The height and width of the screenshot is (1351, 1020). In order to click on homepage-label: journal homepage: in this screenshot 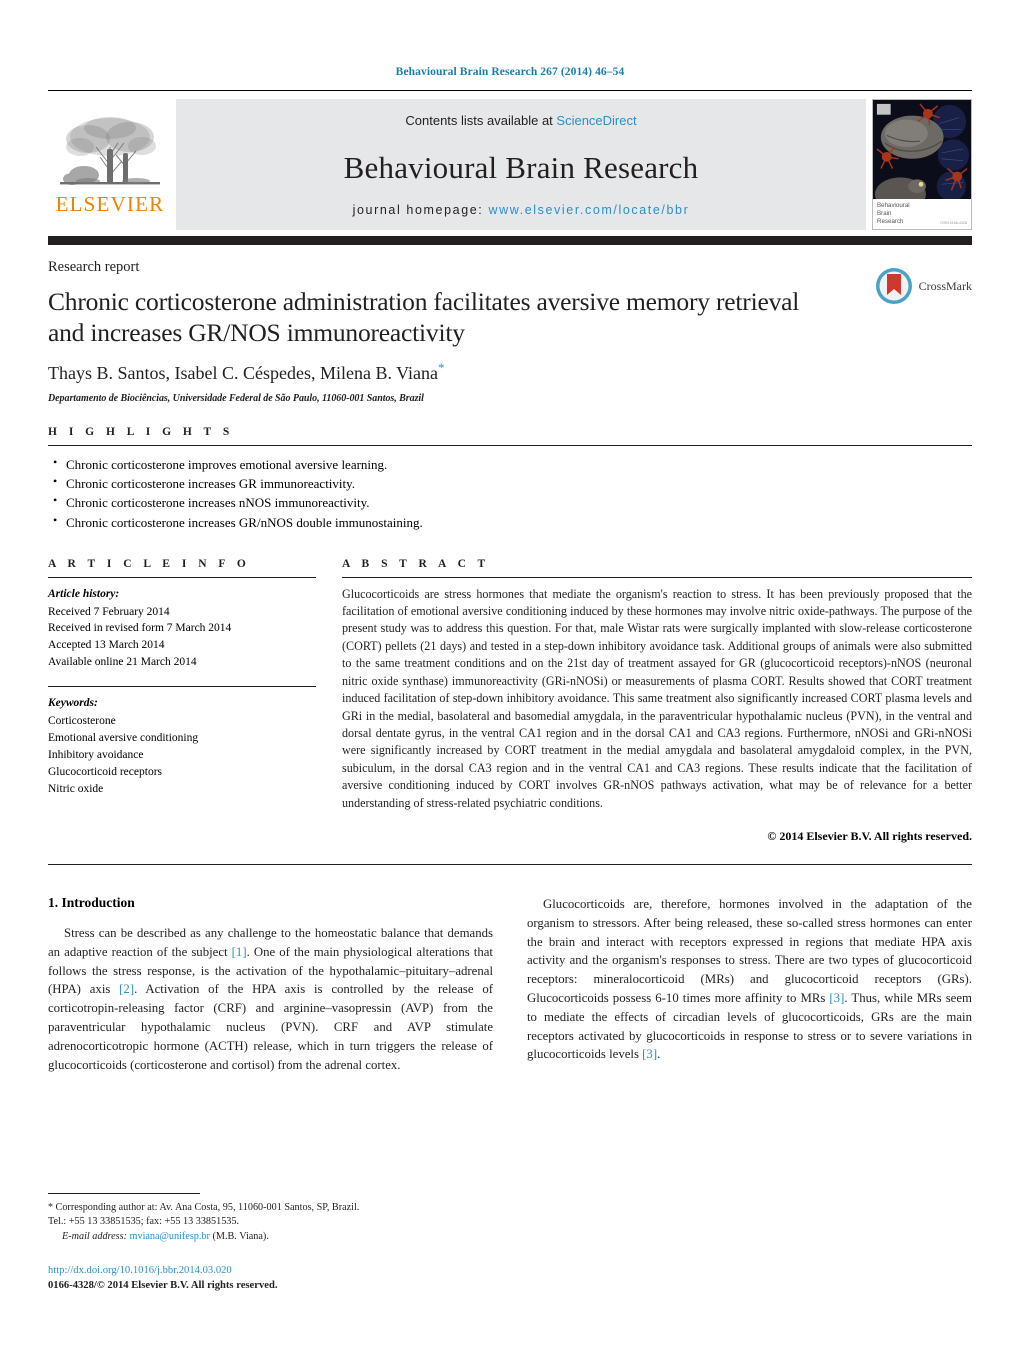, I will do `click(418, 210)`.